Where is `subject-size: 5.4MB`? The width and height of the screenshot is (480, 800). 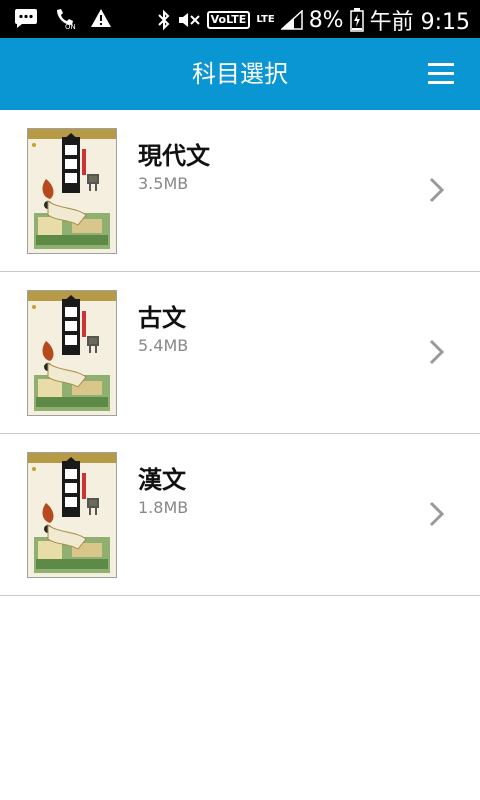 subject-size: 5.4MB is located at coordinates (163, 345).